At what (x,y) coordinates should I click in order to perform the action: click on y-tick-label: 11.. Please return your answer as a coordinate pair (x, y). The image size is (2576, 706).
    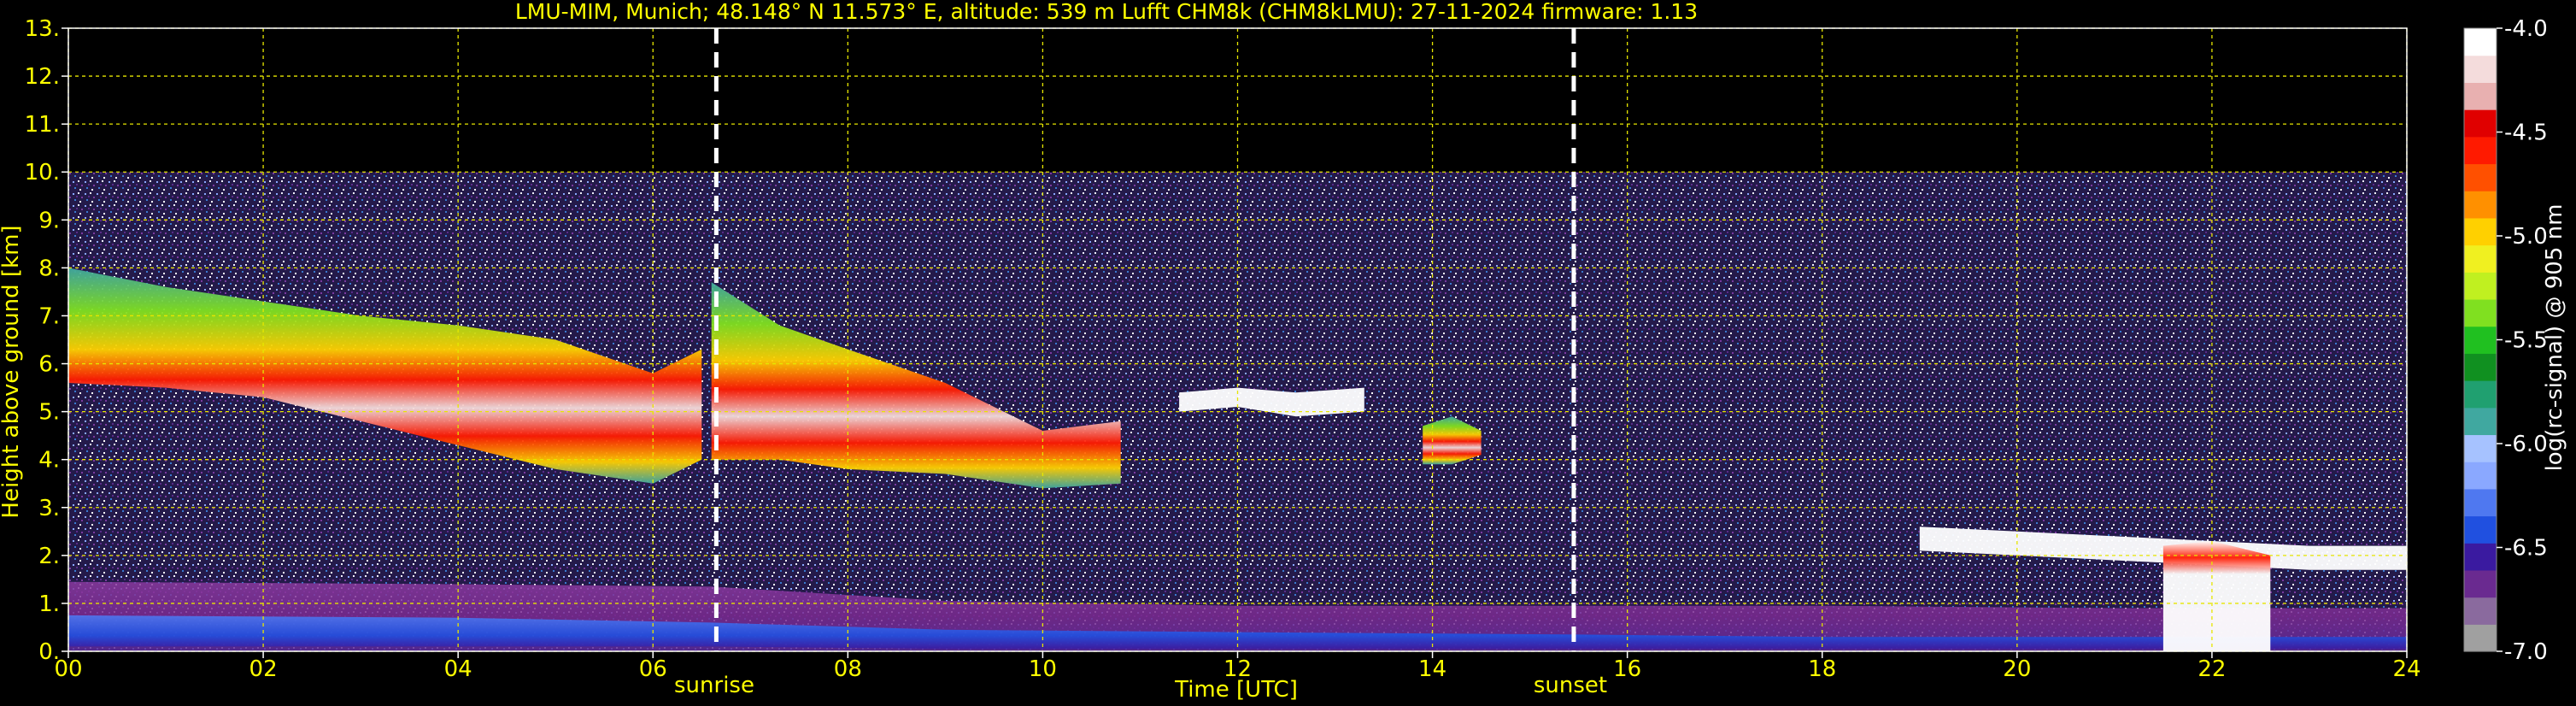
    Looking at the image, I should click on (42, 125).